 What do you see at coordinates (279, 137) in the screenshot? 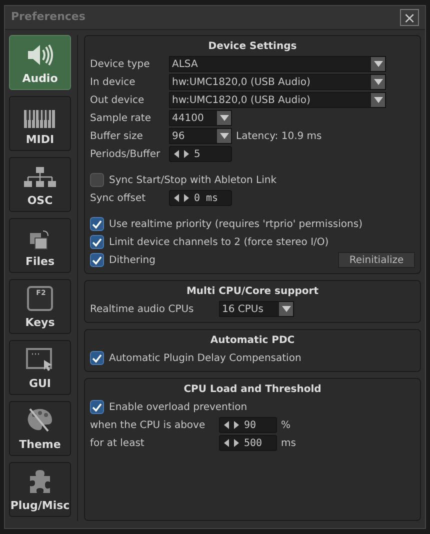
I see `latency-text: Latency: 10.9 ms` at bounding box center [279, 137].